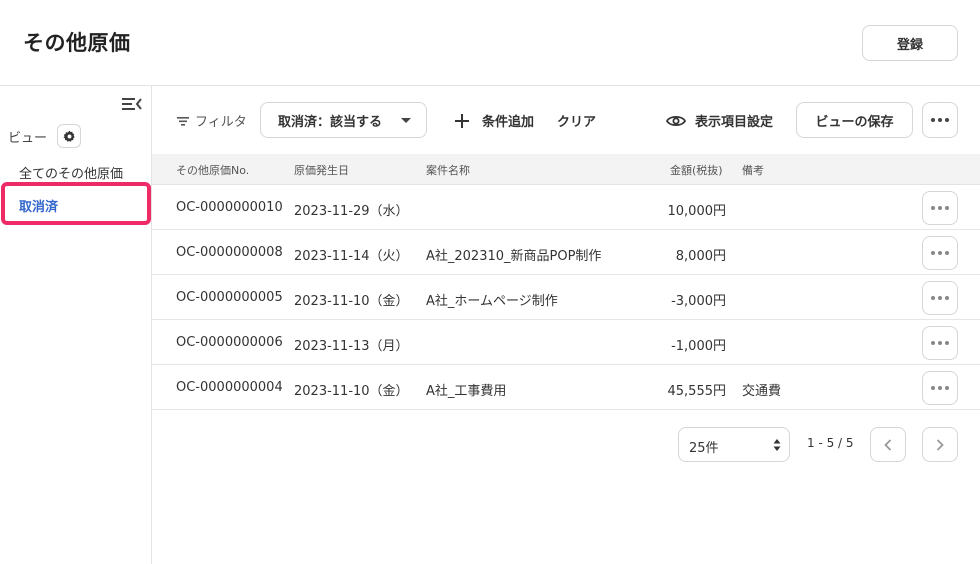 The width and height of the screenshot is (980, 564). What do you see at coordinates (38, 205) in the screenshot?
I see `sidebar-item-cancelled: 取消済` at bounding box center [38, 205].